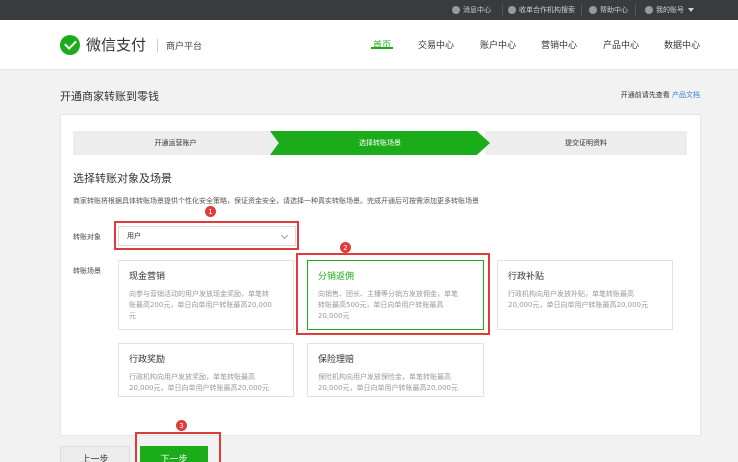 The image size is (738, 462). Describe the element at coordinates (87, 237) in the screenshot. I see `target-label: 转账对象` at that location.